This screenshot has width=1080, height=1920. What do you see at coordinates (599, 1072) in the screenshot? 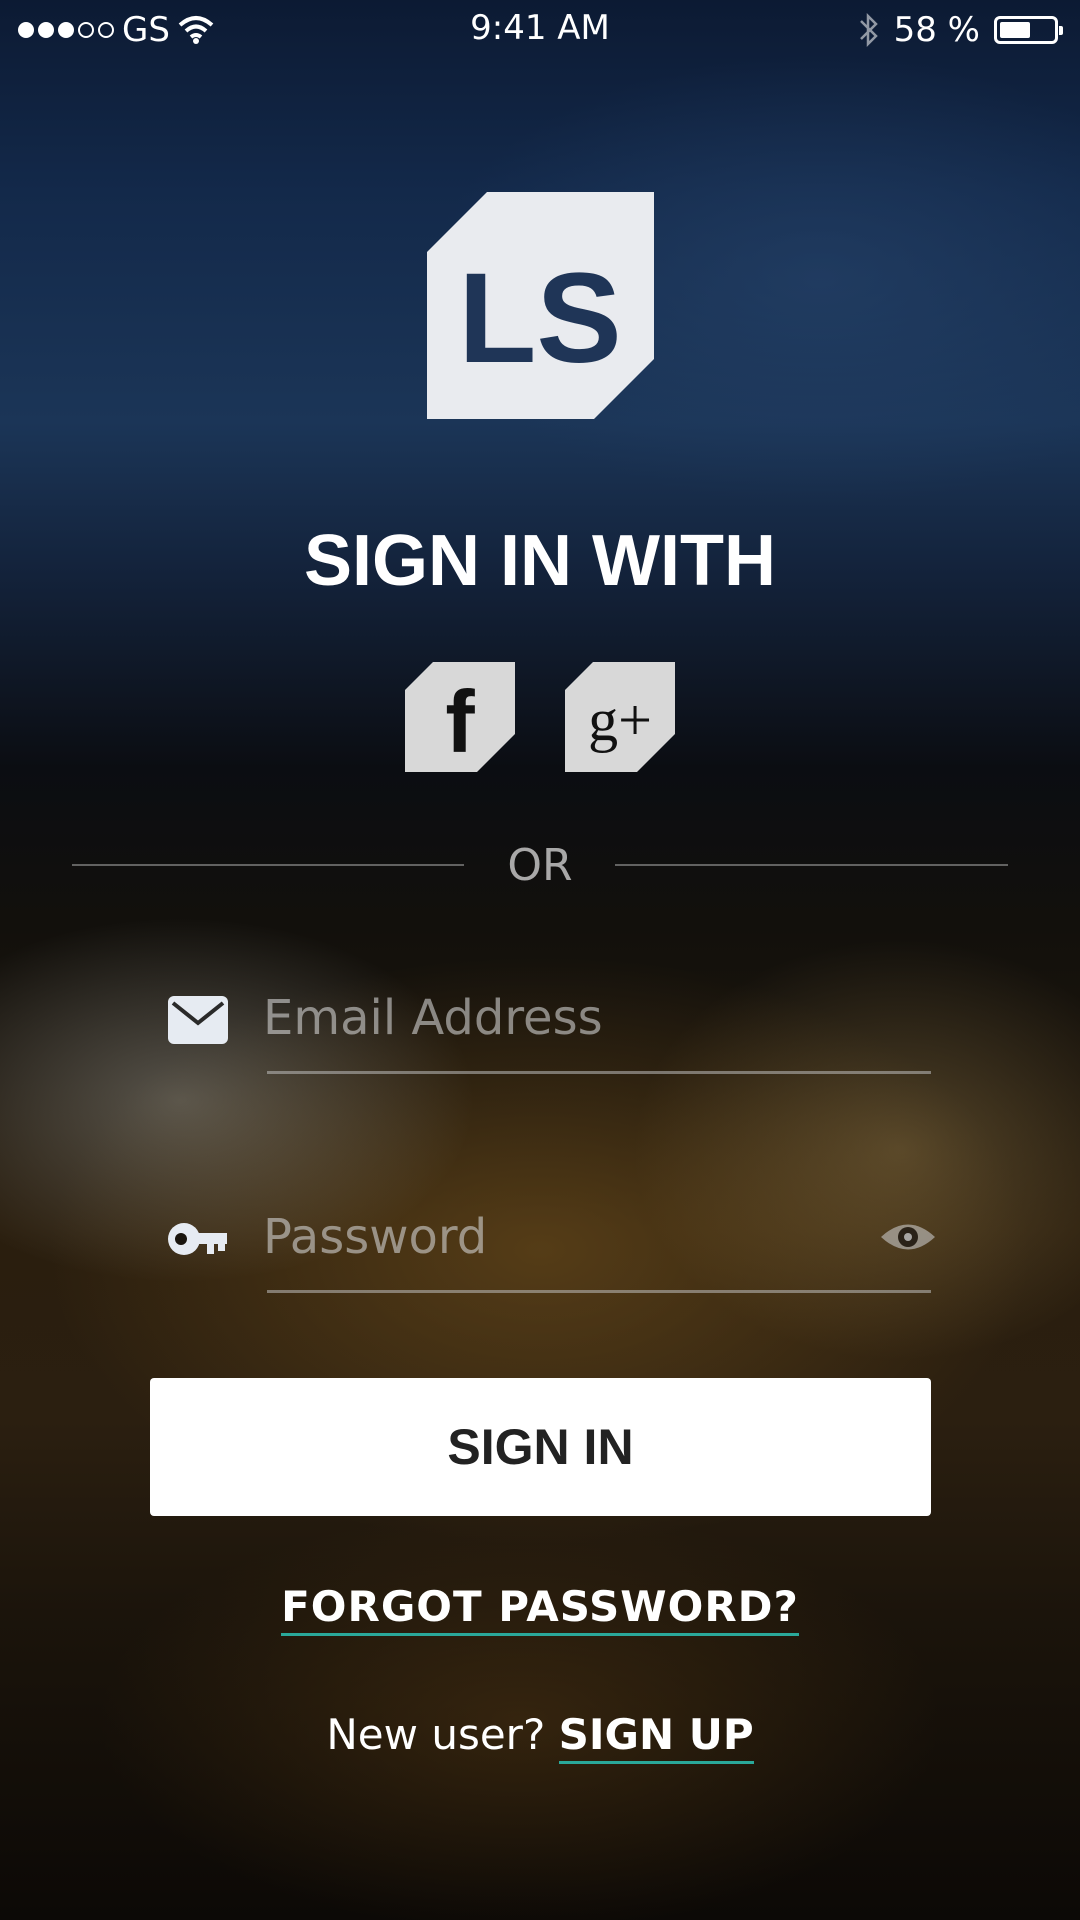
I see `email-underline` at bounding box center [599, 1072].